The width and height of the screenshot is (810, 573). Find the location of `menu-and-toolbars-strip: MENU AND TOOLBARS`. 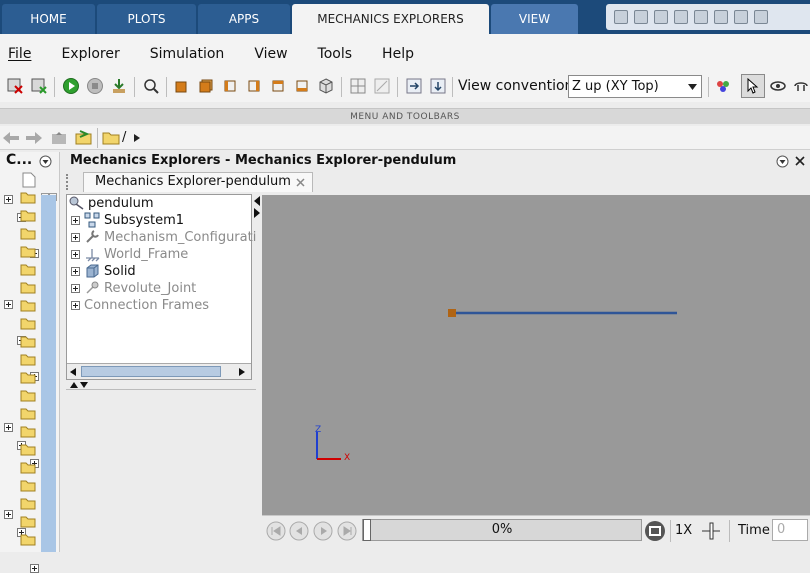

menu-and-toolbars-strip: MENU AND TOOLBARS is located at coordinates (405, 116).